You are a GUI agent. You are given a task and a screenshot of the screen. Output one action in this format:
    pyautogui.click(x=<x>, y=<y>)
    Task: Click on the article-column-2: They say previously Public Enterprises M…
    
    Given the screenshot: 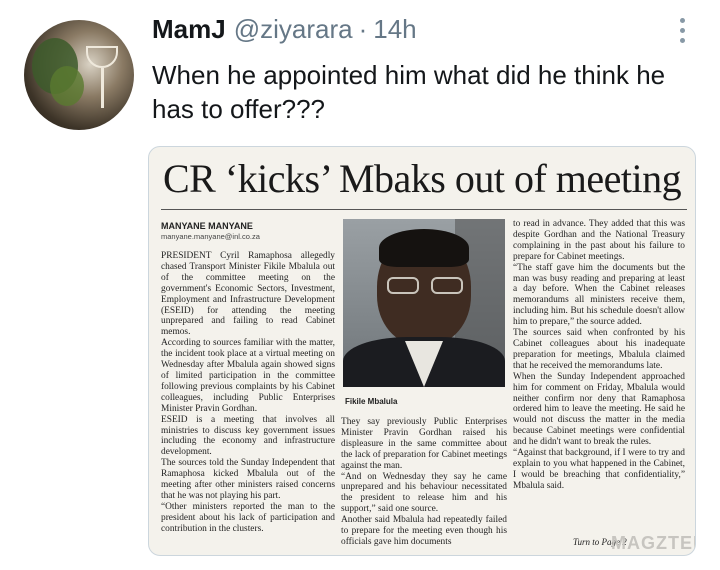 What is the action you would take?
    pyautogui.click(x=424, y=482)
    